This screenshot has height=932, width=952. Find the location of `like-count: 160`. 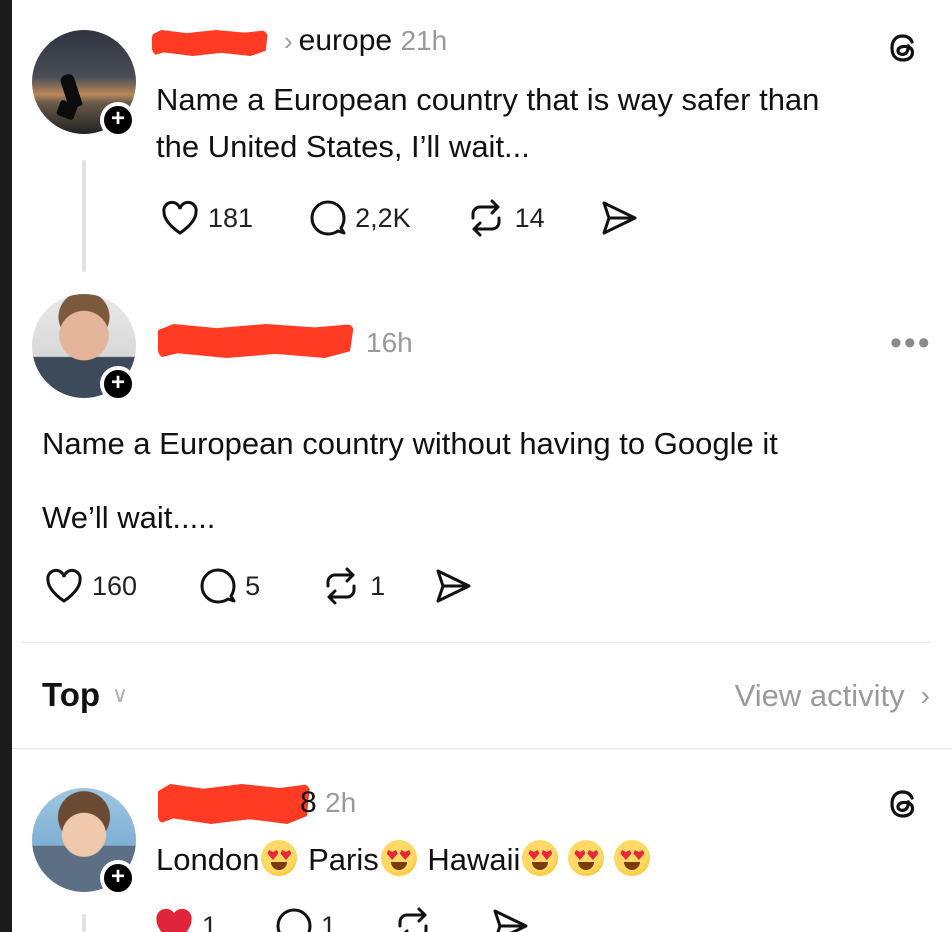

like-count: 160 is located at coordinates (115, 585).